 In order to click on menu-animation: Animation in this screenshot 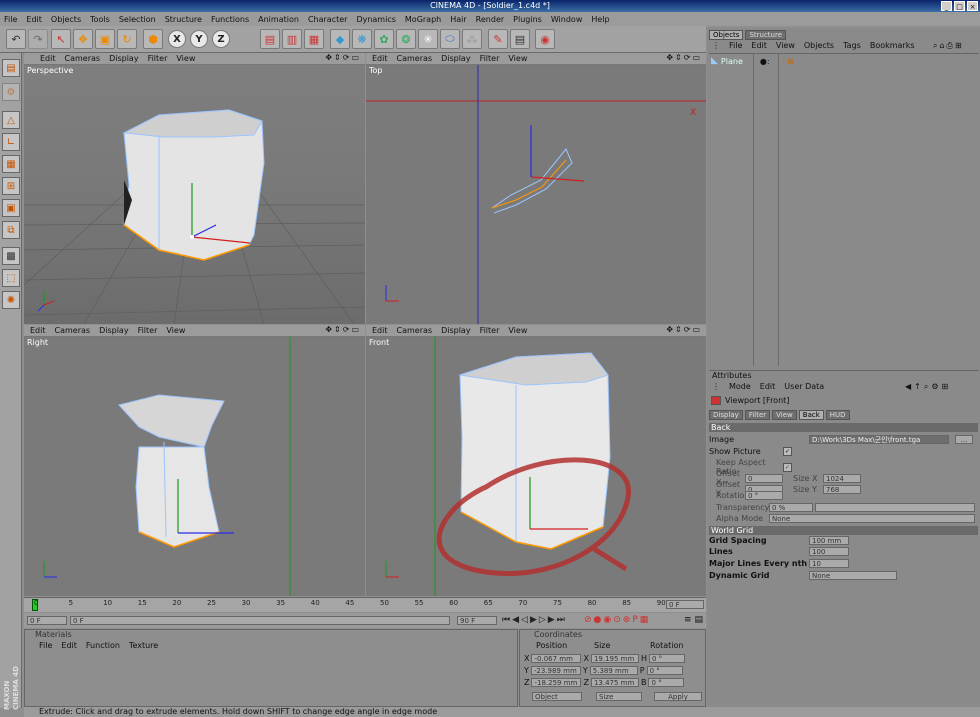, I will do `click(278, 19)`.